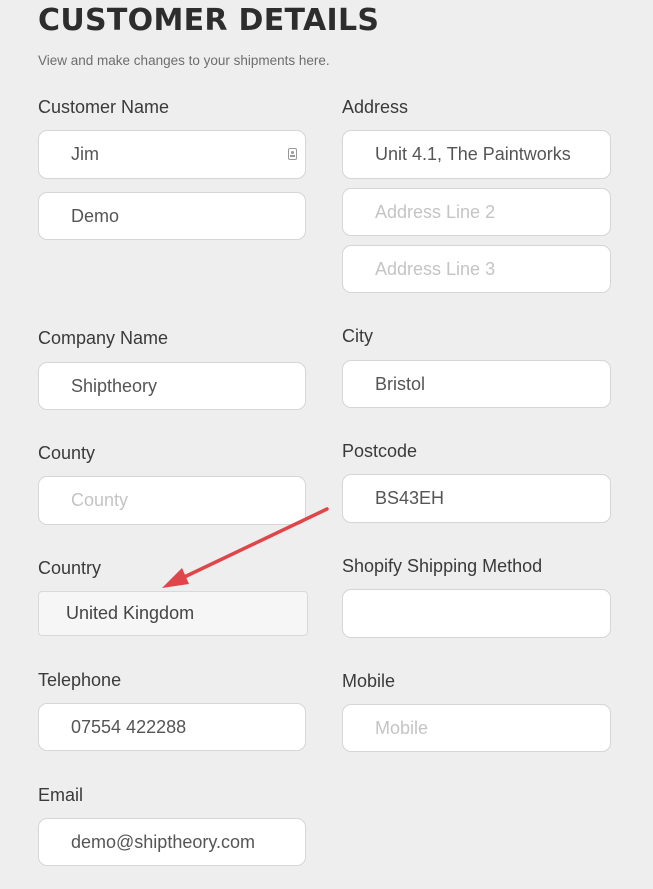 This screenshot has height=889, width=653. I want to click on postcode-label: Postcode, so click(380, 451).